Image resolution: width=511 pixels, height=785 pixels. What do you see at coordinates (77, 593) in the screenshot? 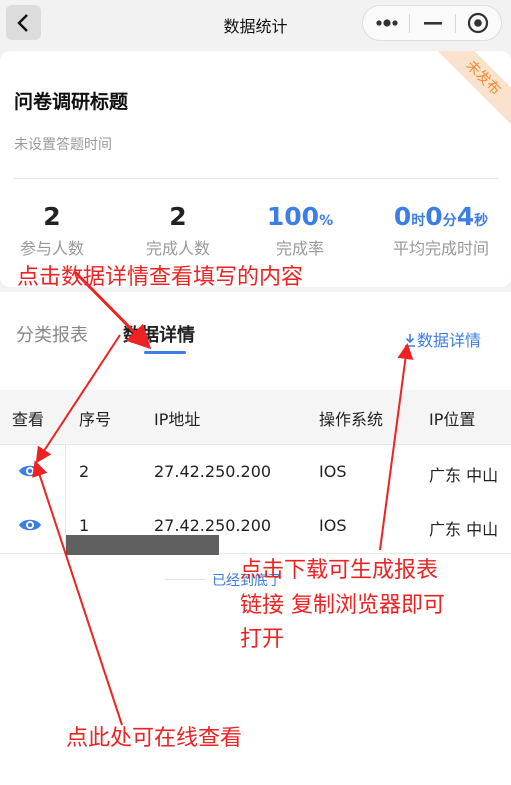
I see `arrow-from-view-hint` at bounding box center [77, 593].